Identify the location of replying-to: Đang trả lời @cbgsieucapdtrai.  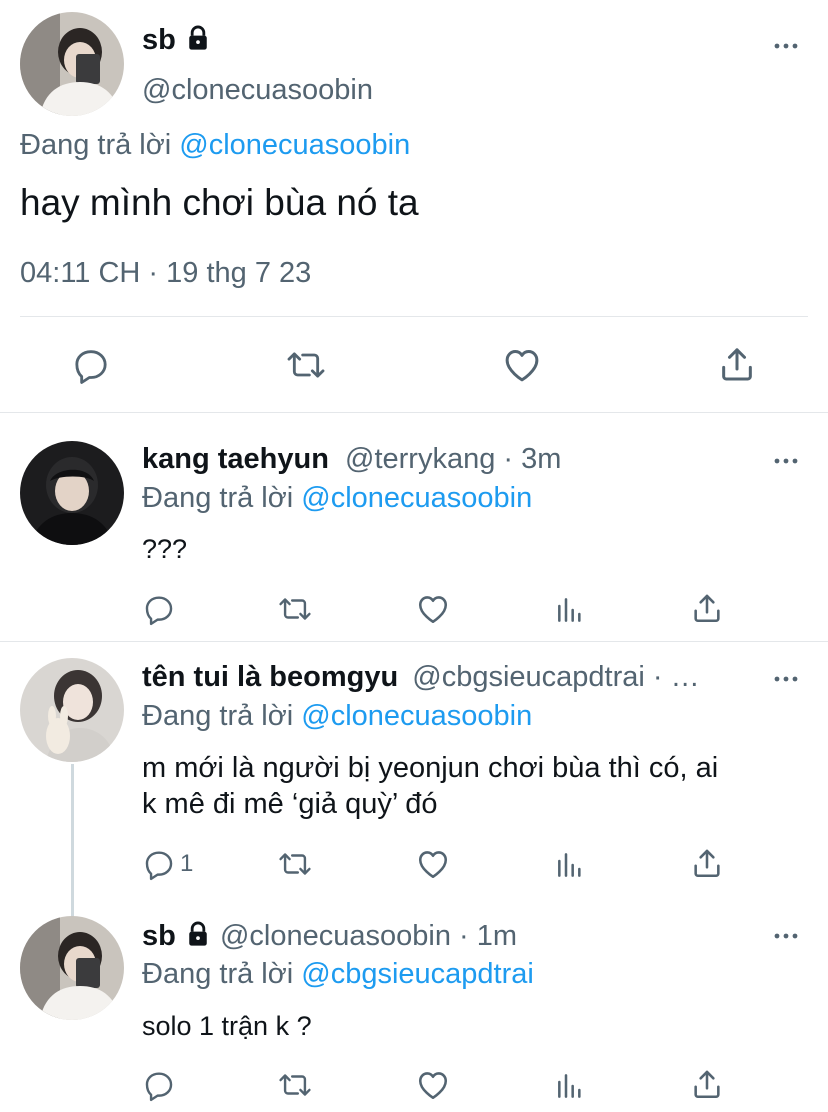
(338, 974).